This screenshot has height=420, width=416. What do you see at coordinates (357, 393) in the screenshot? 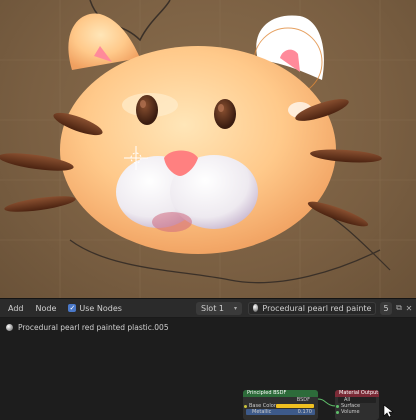
I see `node-title: Material Output` at bounding box center [357, 393].